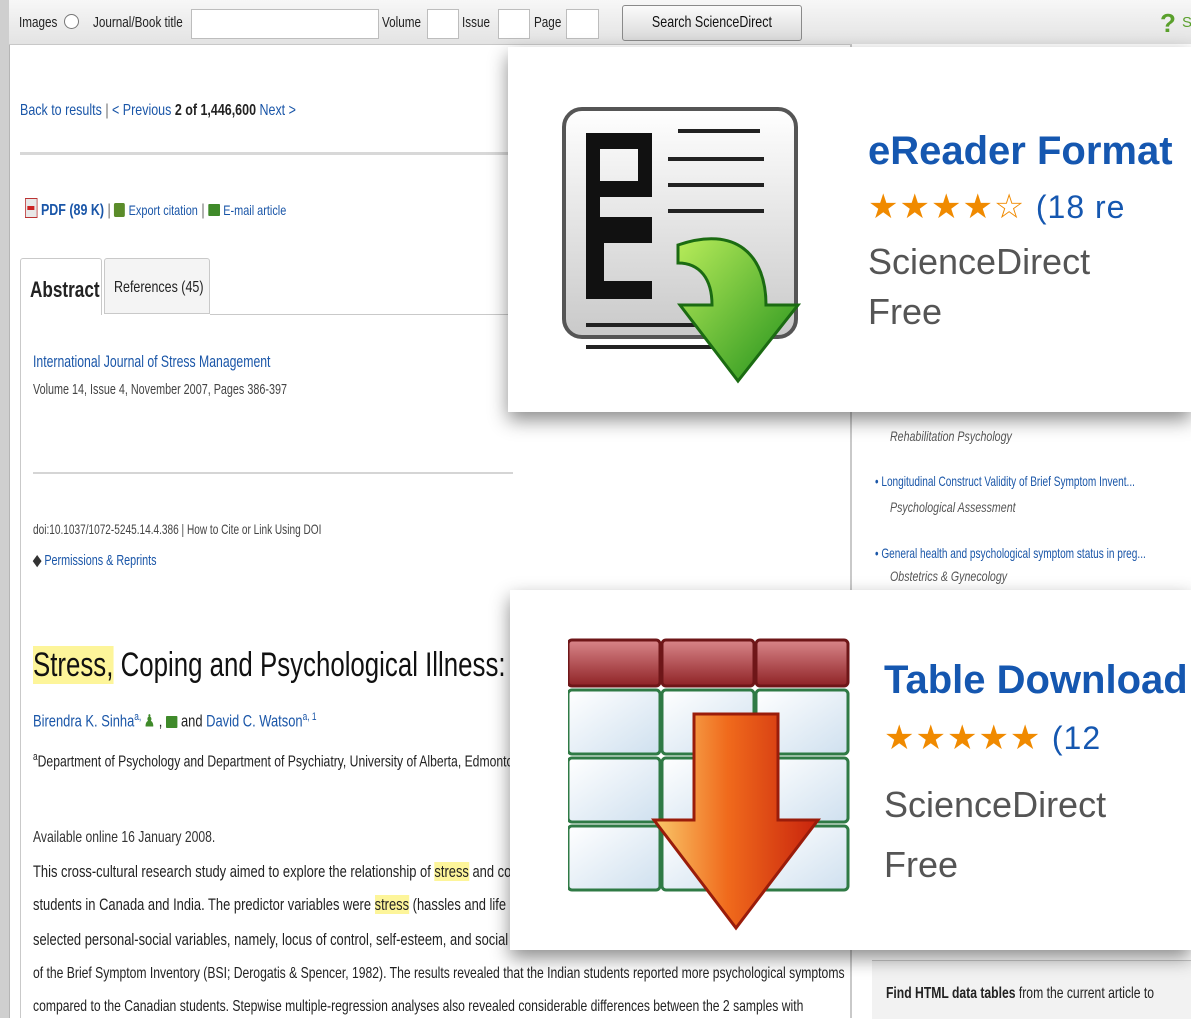 The image size is (1191, 1019). What do you see at coordinates (65, 289) in the screenshot?
I see `tab-abstract-label: Abstract` at bounding box center [65, 289].